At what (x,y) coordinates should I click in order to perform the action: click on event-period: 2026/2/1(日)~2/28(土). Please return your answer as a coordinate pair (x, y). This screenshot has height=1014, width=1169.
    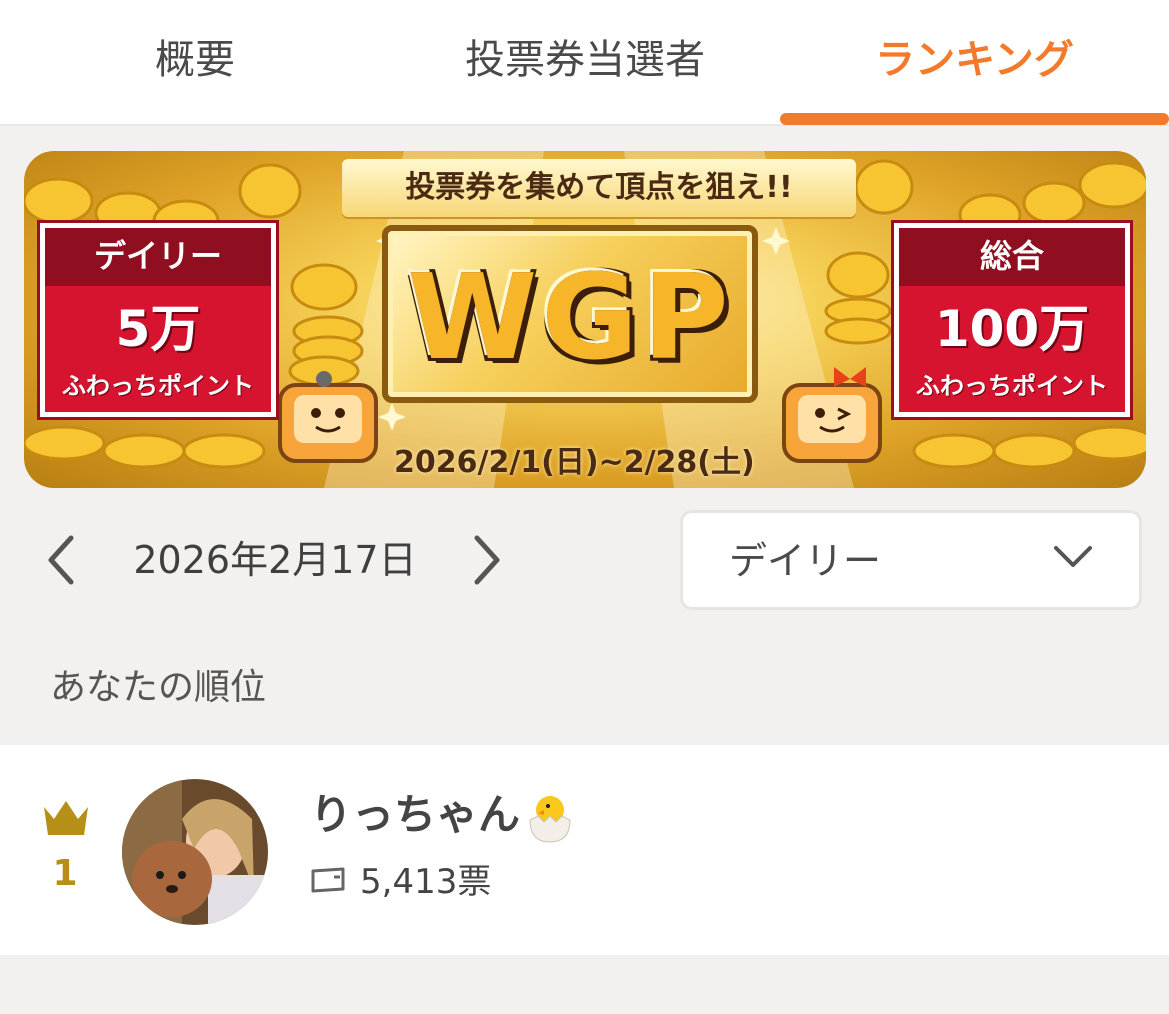
    Looking at the image, I should click on (574, 462).